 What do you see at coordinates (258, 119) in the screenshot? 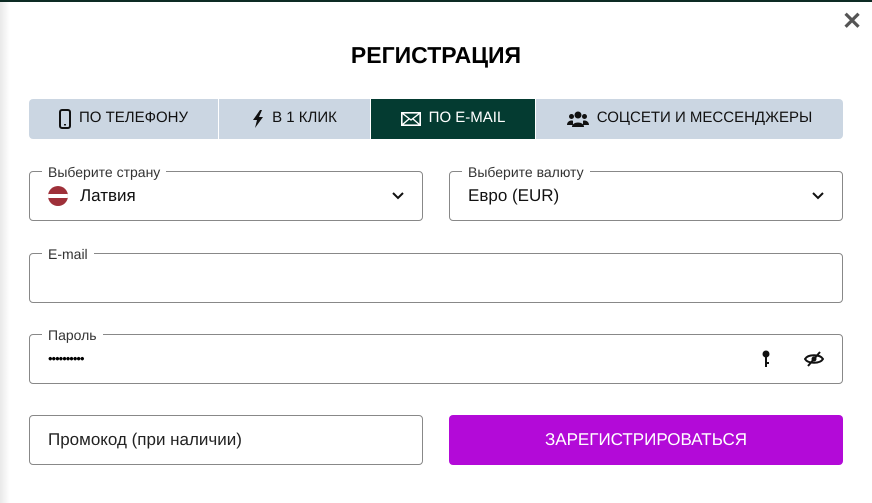
I see `lightning-icon` at bounding box center [258, 119].